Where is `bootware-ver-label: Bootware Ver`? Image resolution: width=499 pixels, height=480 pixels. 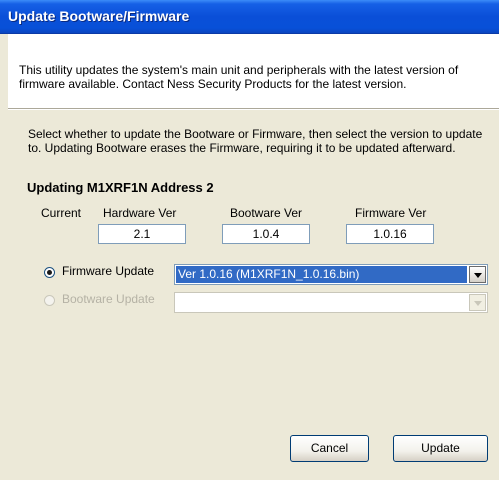
bootware-ver-label: Bootware Ver is located at coordinates (266, 213).